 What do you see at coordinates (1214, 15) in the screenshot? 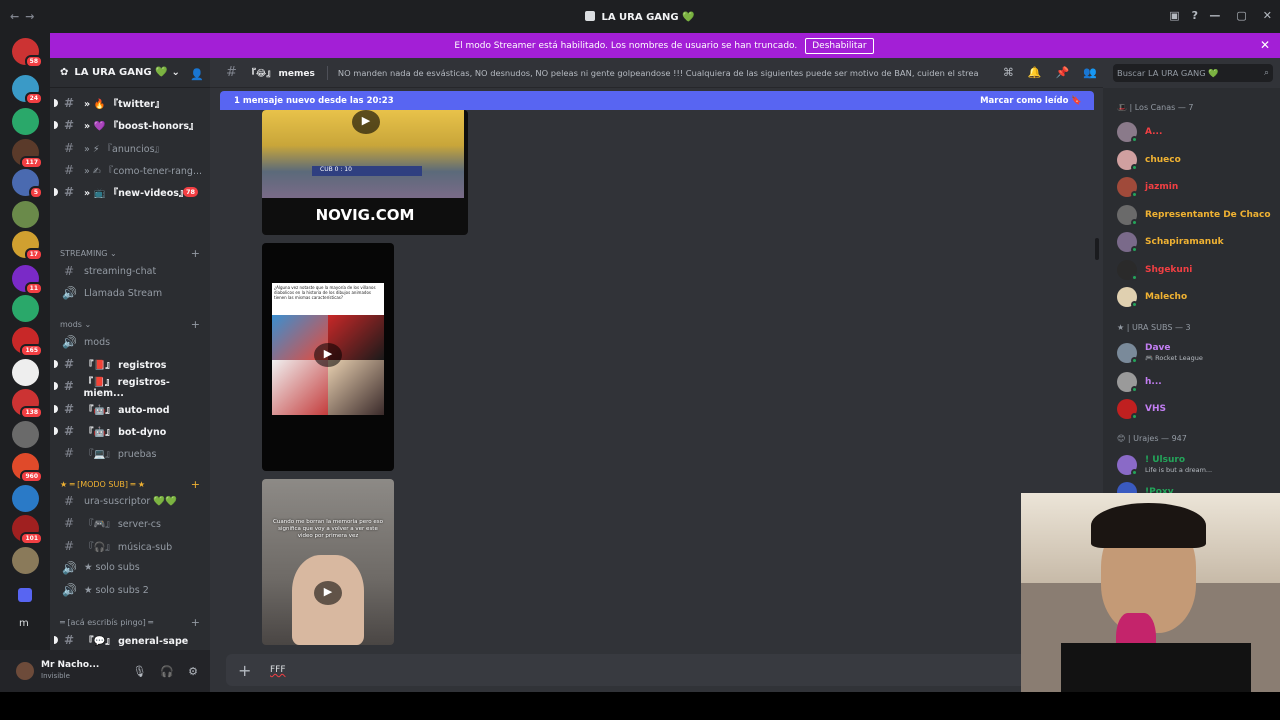
I see `minimize-button: —` at bounding box center [1214, 15].